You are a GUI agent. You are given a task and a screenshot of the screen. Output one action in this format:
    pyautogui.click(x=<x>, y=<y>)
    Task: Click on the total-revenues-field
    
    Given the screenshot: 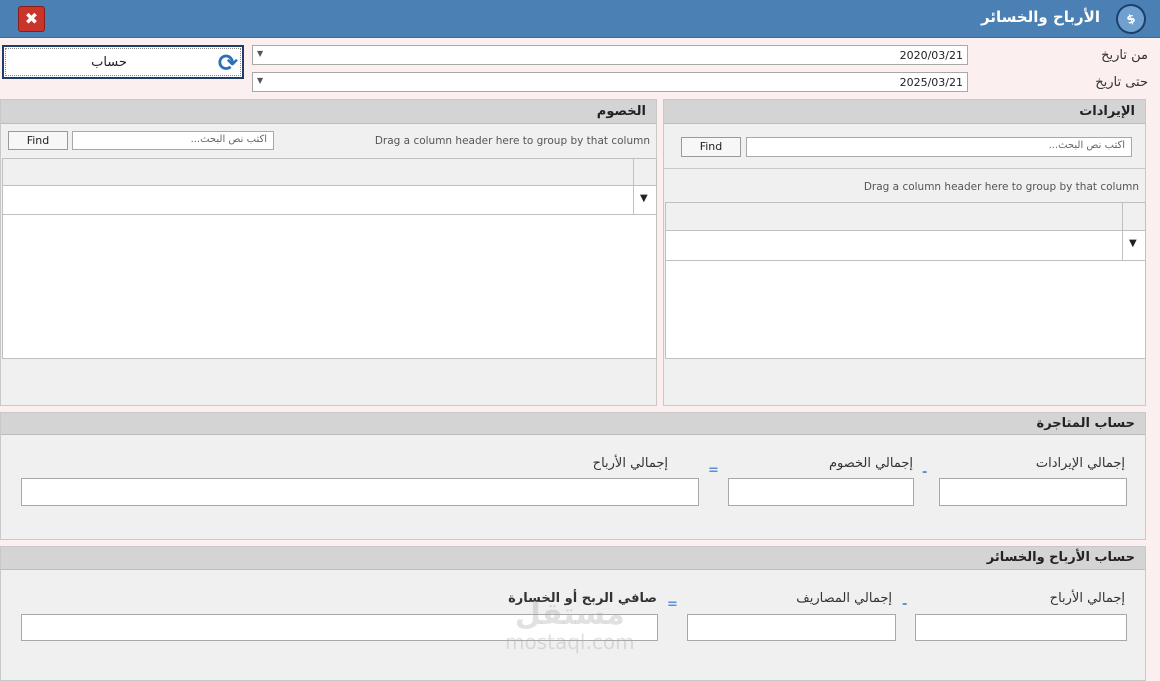 What is the action you would take?
    pyautogui.click(x=1033, y=492)
    